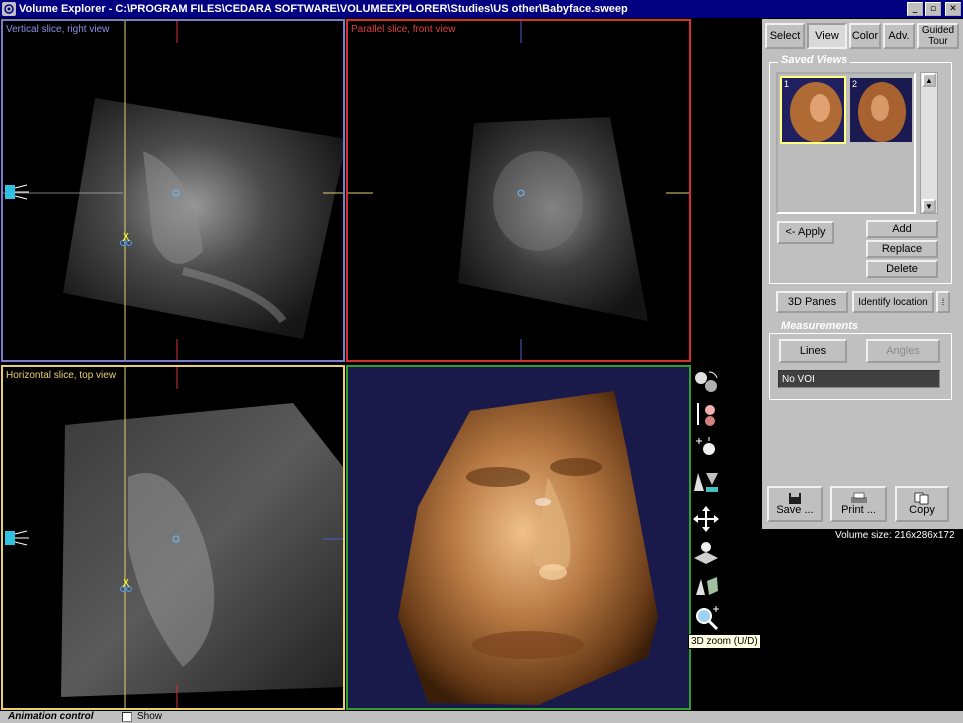  What do you see at coordinates (707, 502) in the screenshot?
I see `render-toolbar` at bounding box center [707, 502].